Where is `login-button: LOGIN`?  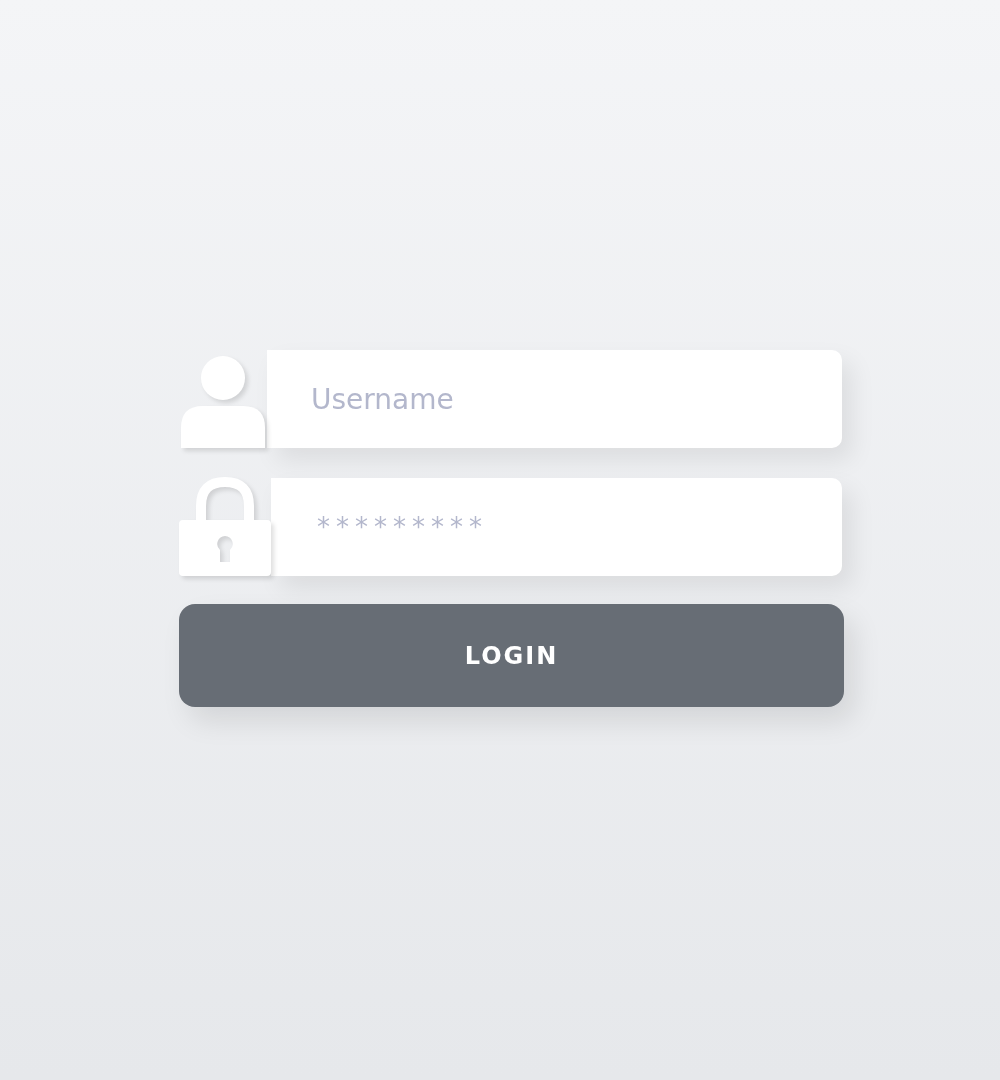 login-button: LOGIN is located at coordinates (511, 655).